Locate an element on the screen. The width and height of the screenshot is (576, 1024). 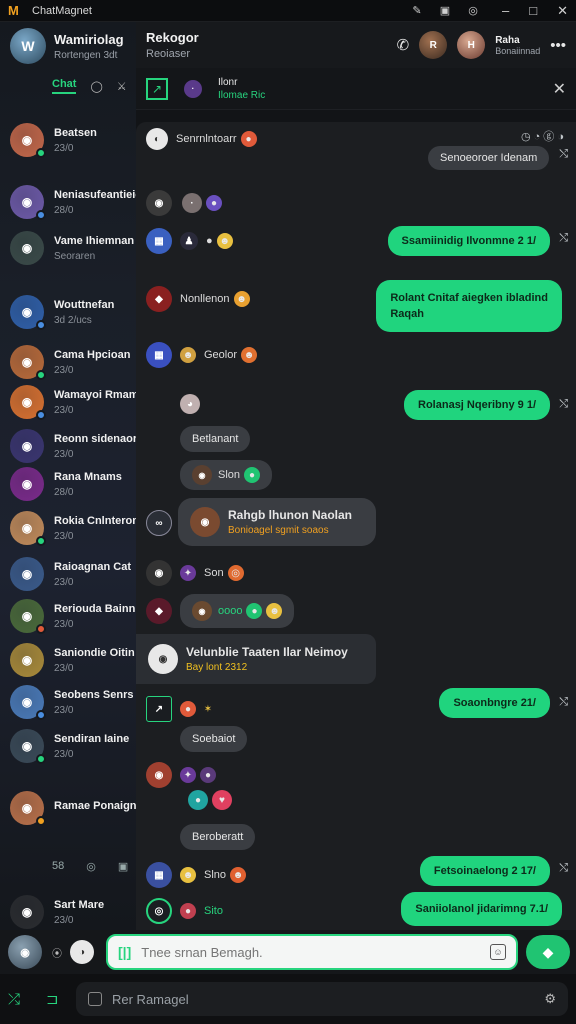
message-input is located at coordinates (306, 952).